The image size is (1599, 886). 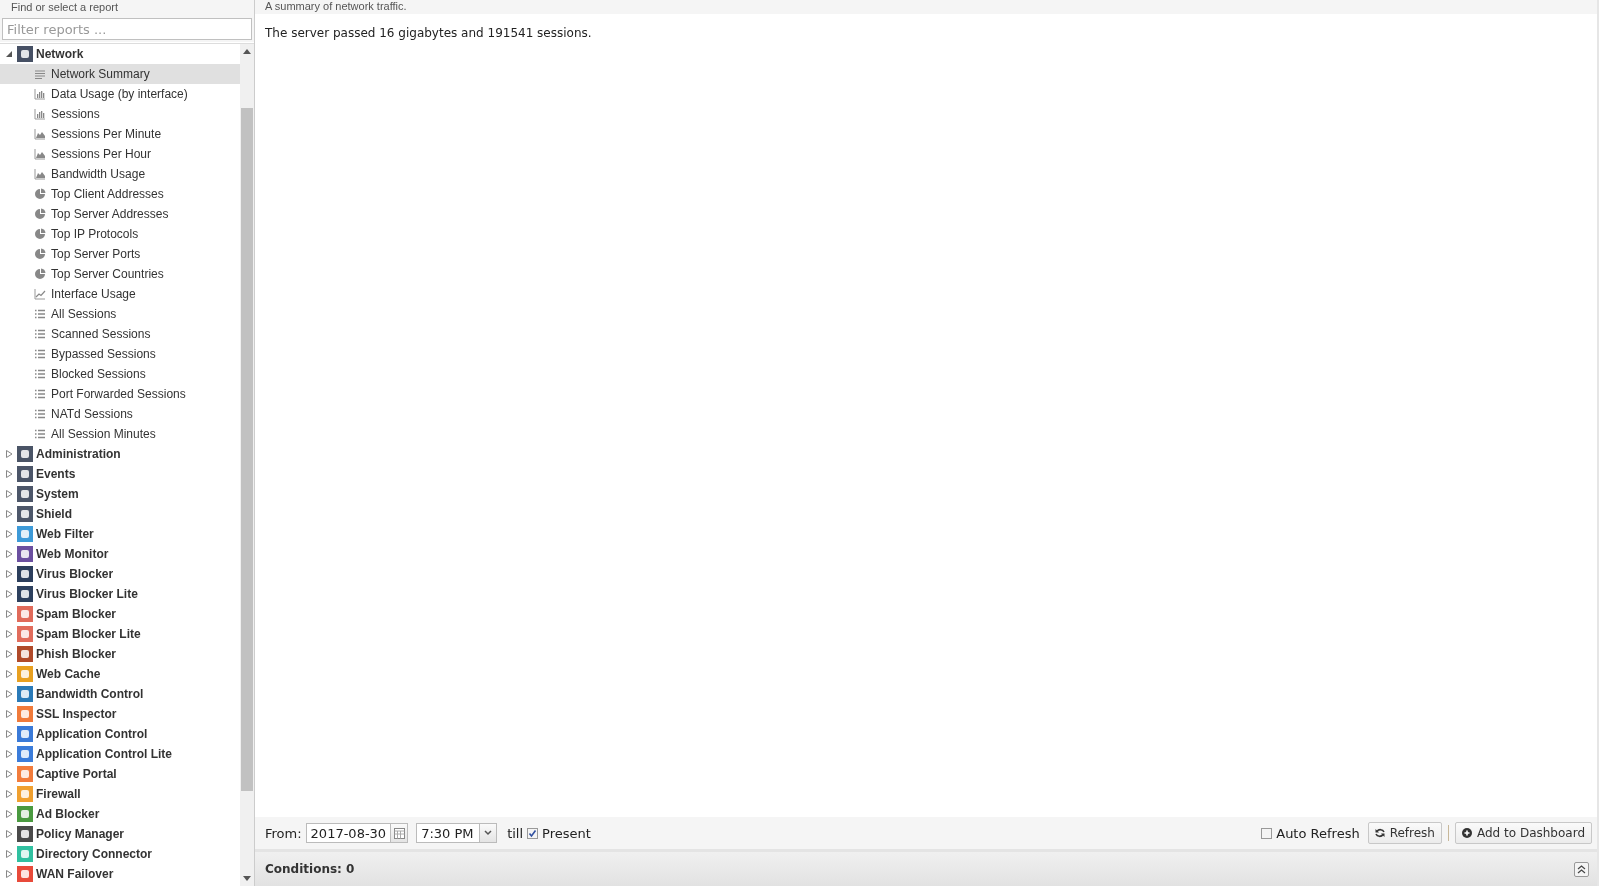 I want to click on refresh-icon, so click(x=1379, y=833).